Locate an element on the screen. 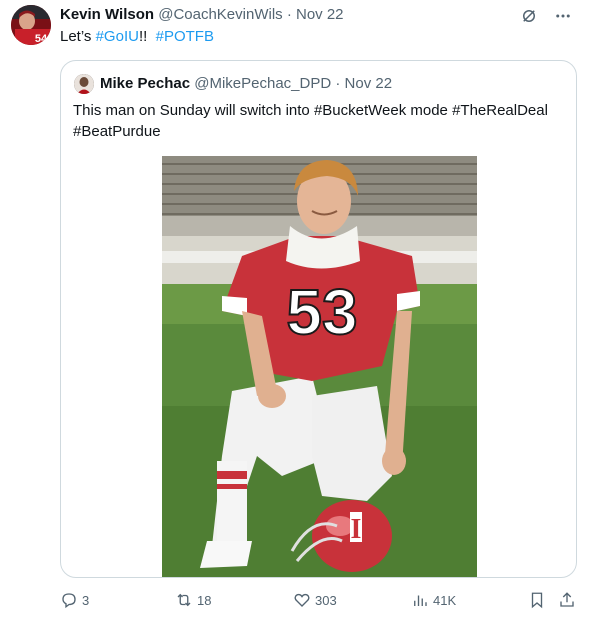 This screenshot has width=591, height=623. bookmark-icon is located at coordinates (537, 600).